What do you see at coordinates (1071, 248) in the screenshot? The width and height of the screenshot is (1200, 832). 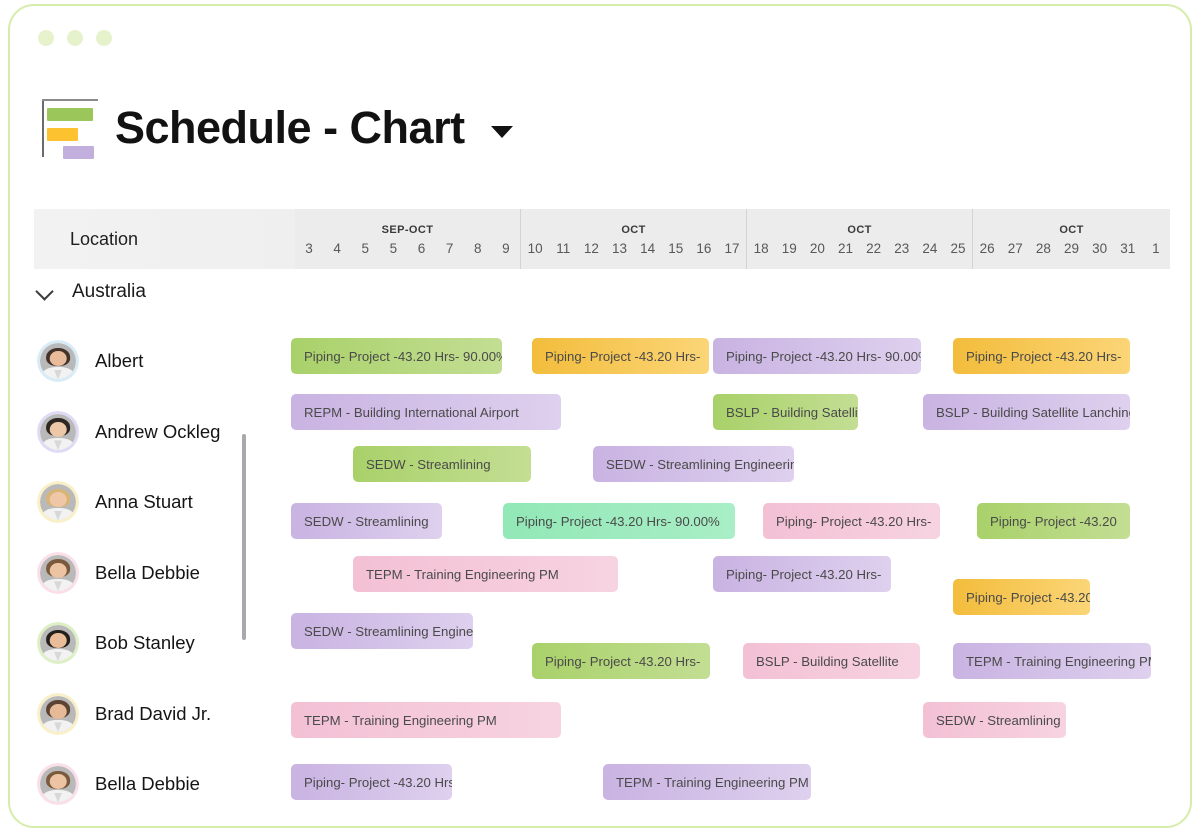 I see `timeline-day-cell: 29` at bounding box center [1071, 248].